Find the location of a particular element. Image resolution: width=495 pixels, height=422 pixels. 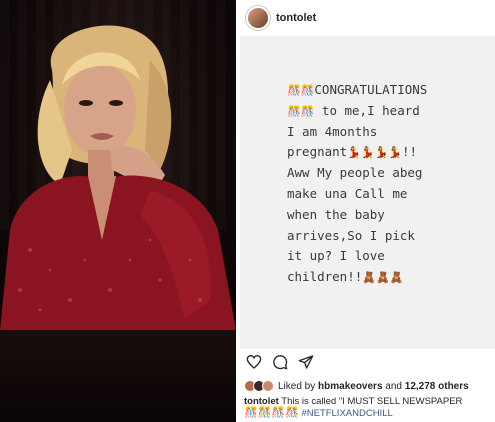

post-line-5: Aww My people abeg is located at coordinates (355, 173).